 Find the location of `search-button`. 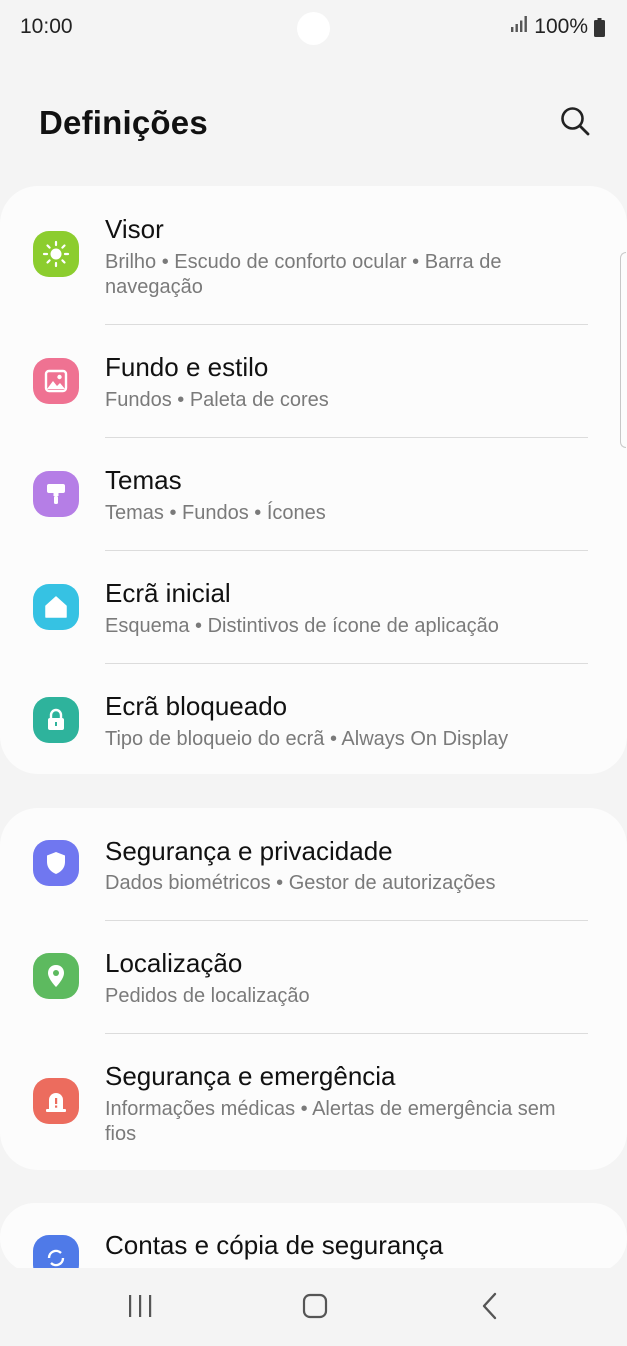

search-button is located at coordinates (575, 123).